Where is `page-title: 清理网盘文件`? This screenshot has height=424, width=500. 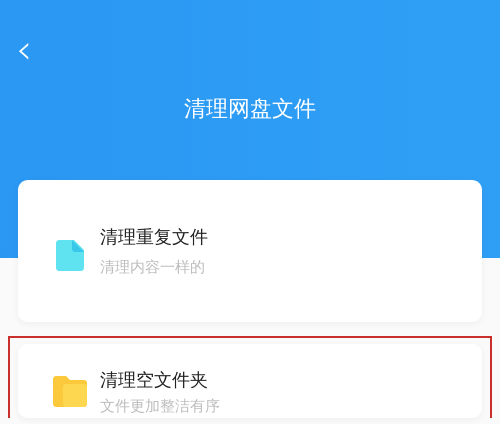 page-title: 清理网盘文件 is located at coordinates (250, 110).